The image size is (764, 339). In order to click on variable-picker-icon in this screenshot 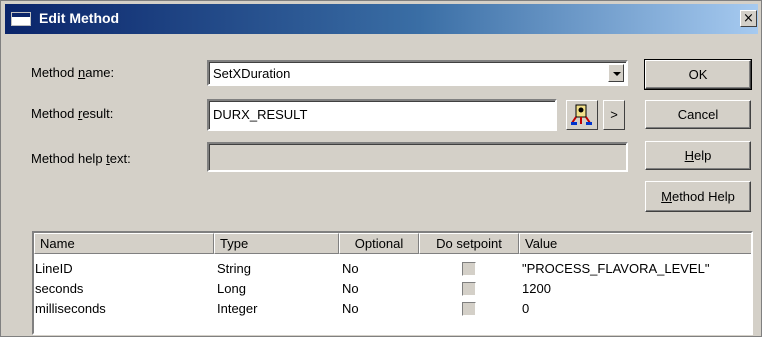, I will do `click(581, 114)`.